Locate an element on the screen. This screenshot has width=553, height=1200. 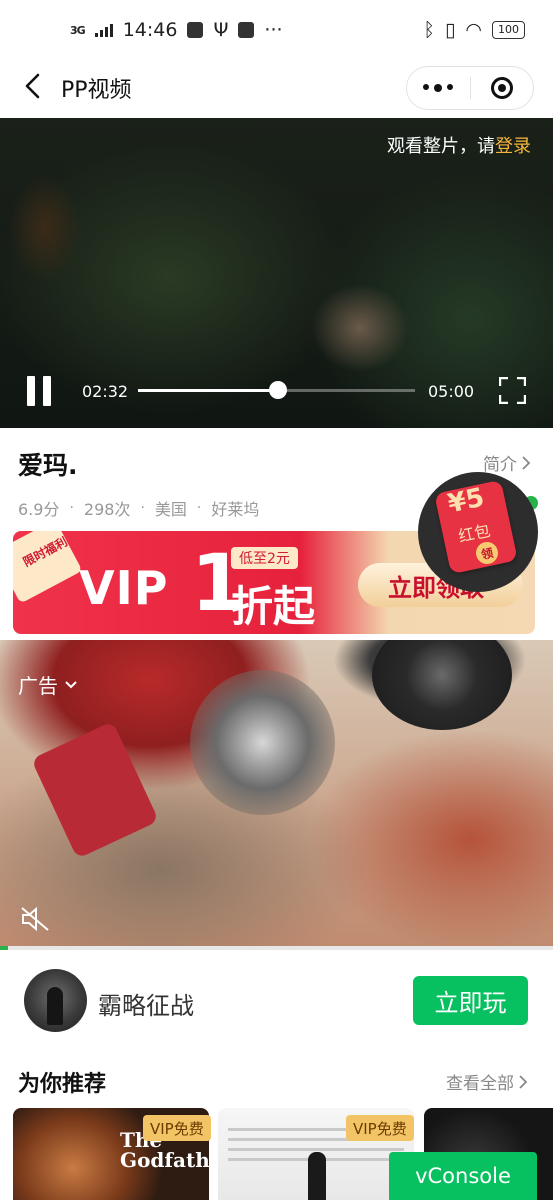
ad-progress-line is located at coordinates (276, 948).